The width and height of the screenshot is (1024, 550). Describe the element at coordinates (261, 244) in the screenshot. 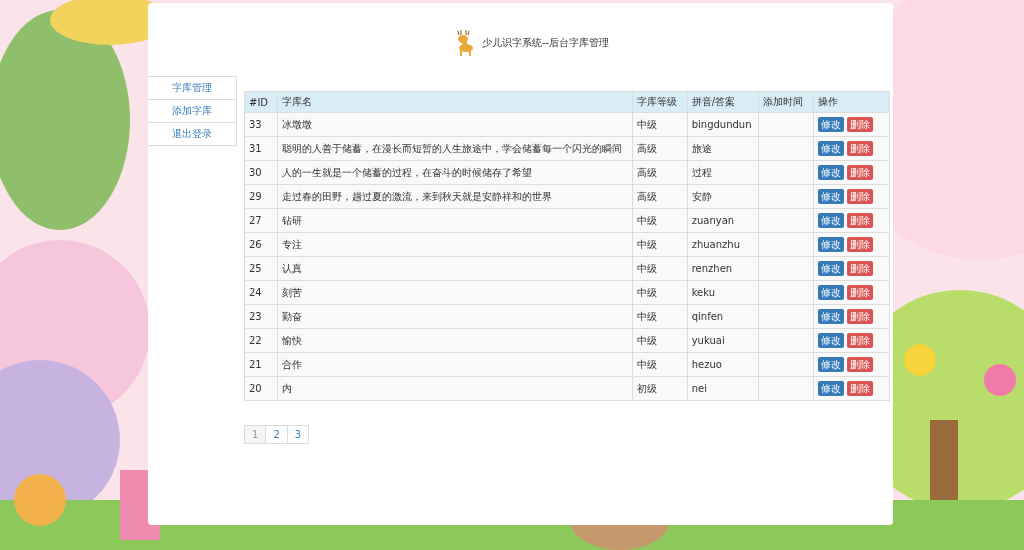

I see `table-cell: 26` at that location.